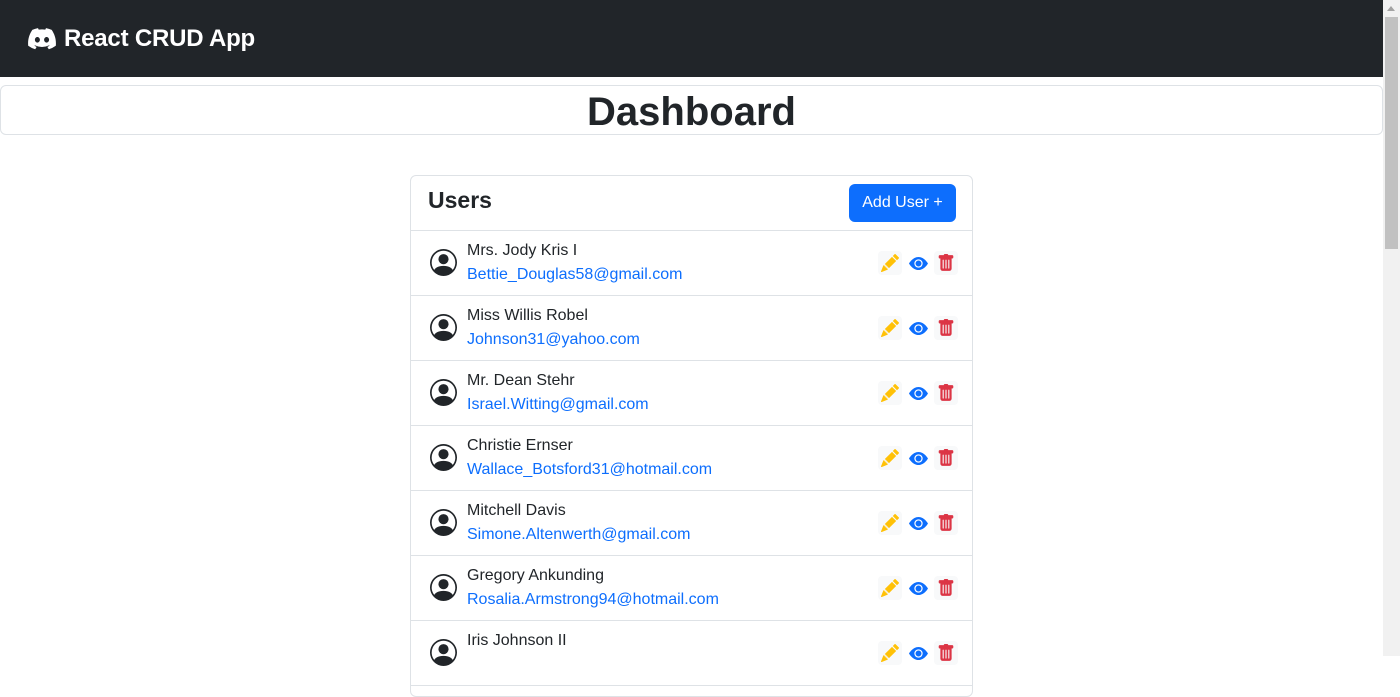 The image size is (1400, 697). Describe the element at coordinates (527, 315) in the screenshot. I see `user-name: Miss Willis Robel` at that location.